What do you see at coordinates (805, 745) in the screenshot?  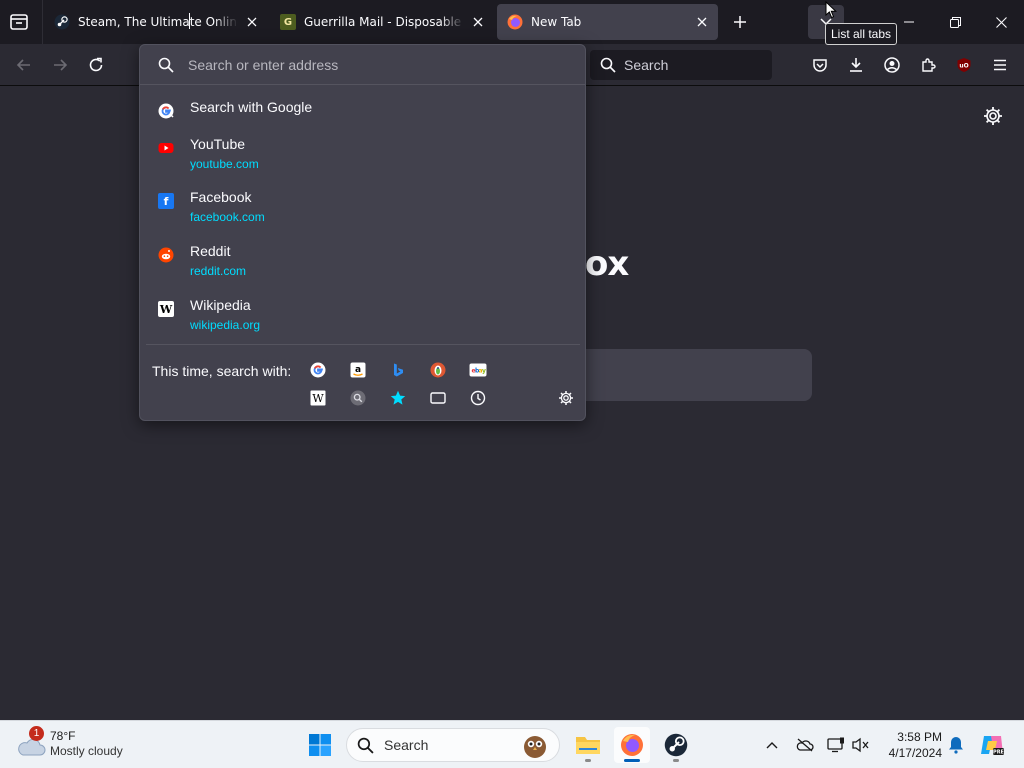 I see `onedrive-tray-button` at bounding box center [805, 745].